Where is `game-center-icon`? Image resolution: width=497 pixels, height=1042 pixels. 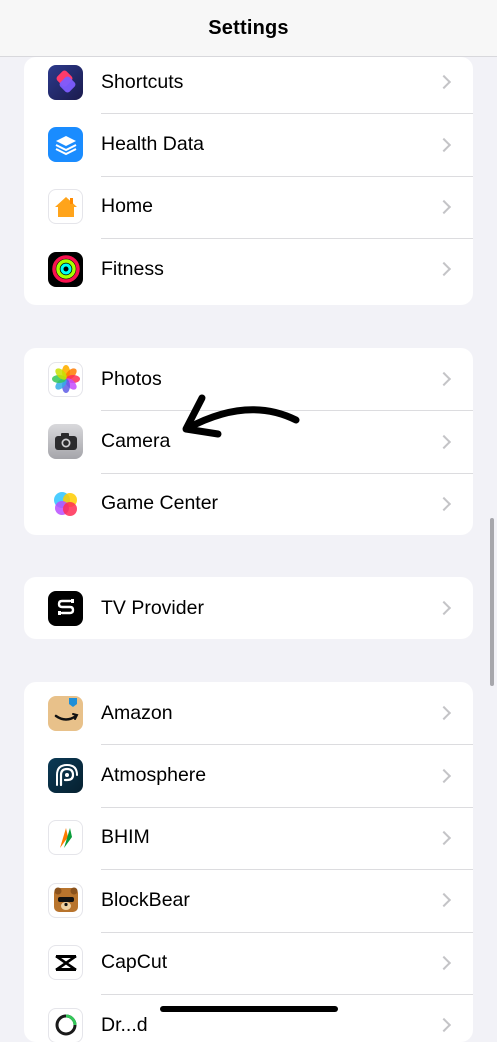
game-center-icon is located at coordinates (65, 504).